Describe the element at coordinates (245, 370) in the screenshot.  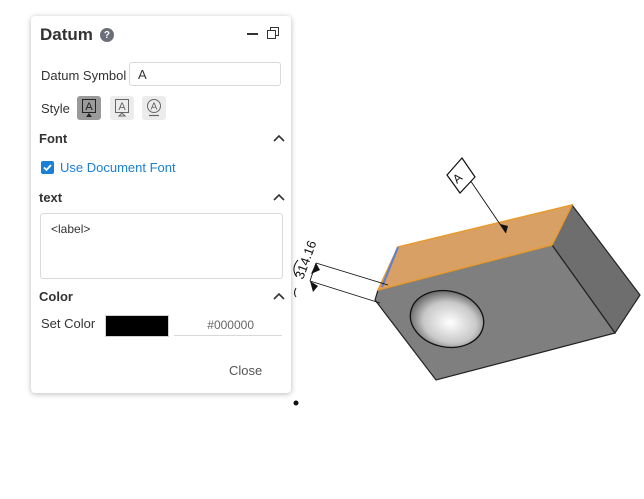
I see `close-button: Close` at that location.